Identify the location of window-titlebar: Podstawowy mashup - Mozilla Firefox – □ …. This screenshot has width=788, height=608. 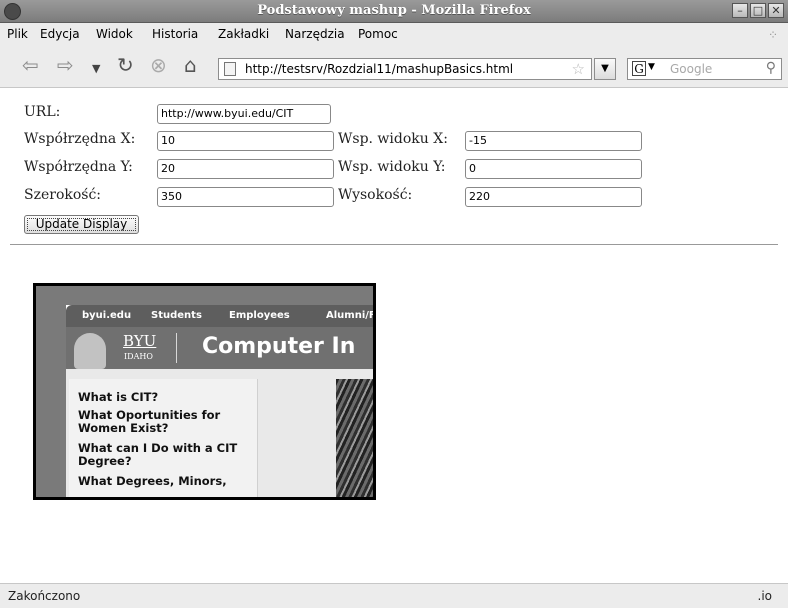
(394, 11).